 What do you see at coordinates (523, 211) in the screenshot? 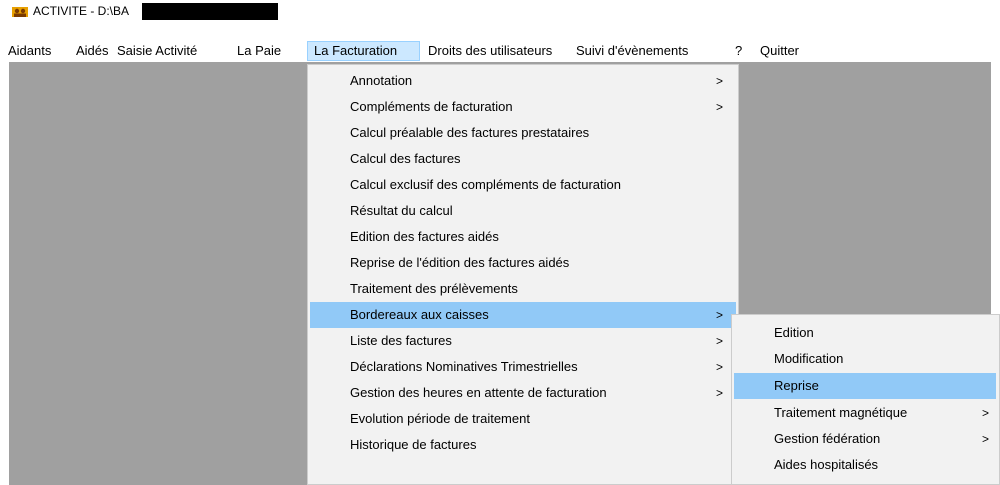
I see `menu-item-resultat-calcul: Résultat du calcul` at bounding box center [523, 211].